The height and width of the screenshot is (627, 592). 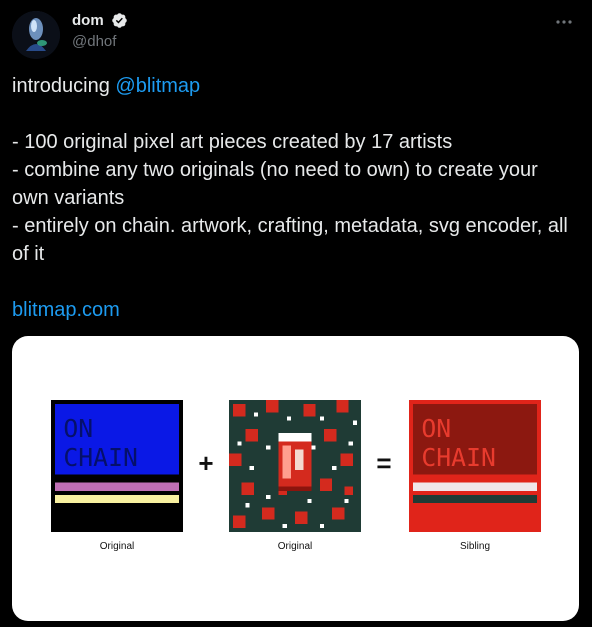 I want to click on original-panel-1: ON CHAIN, so click(x=117, y=466).